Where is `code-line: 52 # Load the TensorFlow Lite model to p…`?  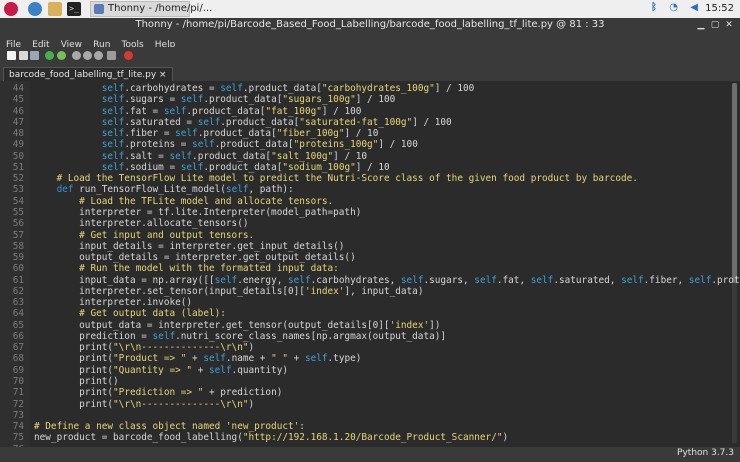 code-line: 52 # Load the TensorFlow Lite model to p… is located at coordinates (319, 178).